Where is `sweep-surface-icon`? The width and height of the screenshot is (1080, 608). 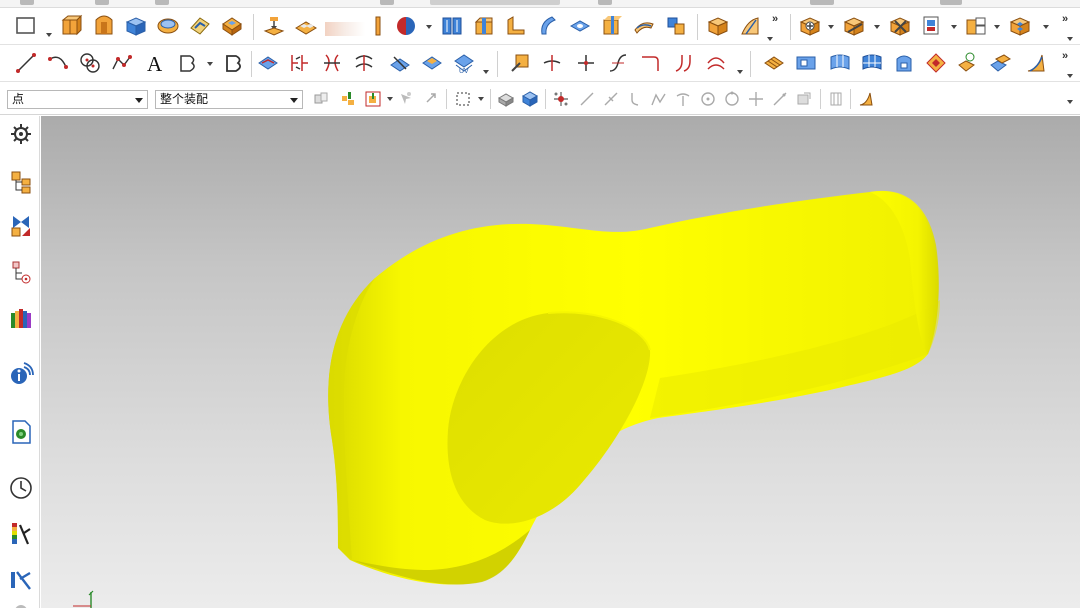
sweep-surface-icon is located at coordinates (872, 63).